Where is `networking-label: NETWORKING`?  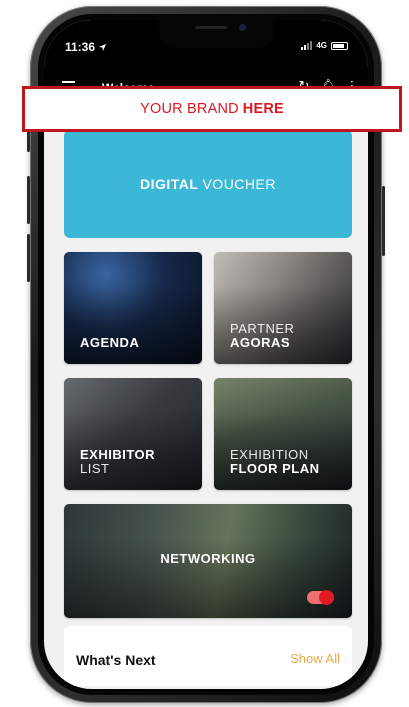 networking-label: NETWORKING is located at coordinates (208, 559).